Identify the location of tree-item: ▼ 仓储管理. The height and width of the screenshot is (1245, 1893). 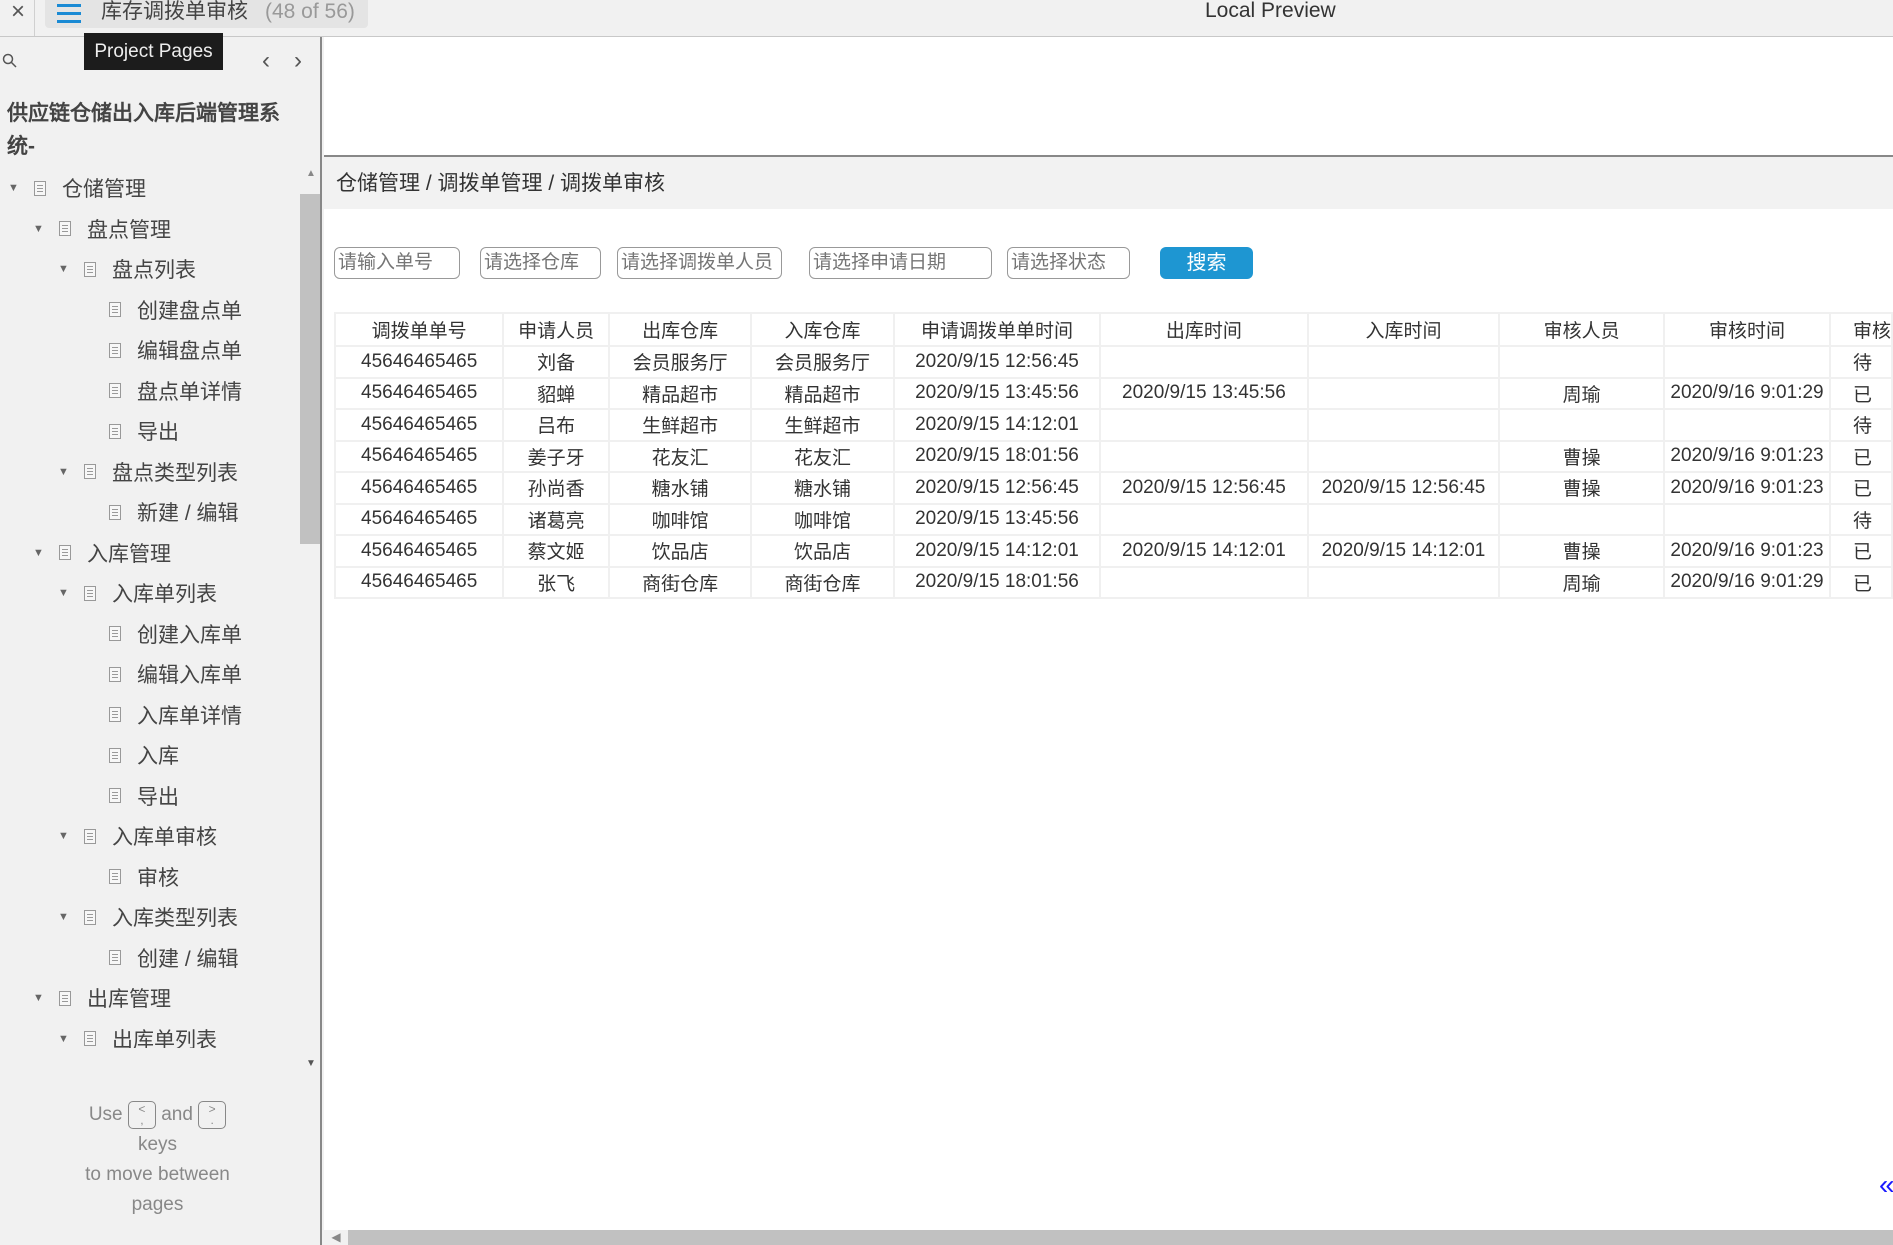
(150, 188).